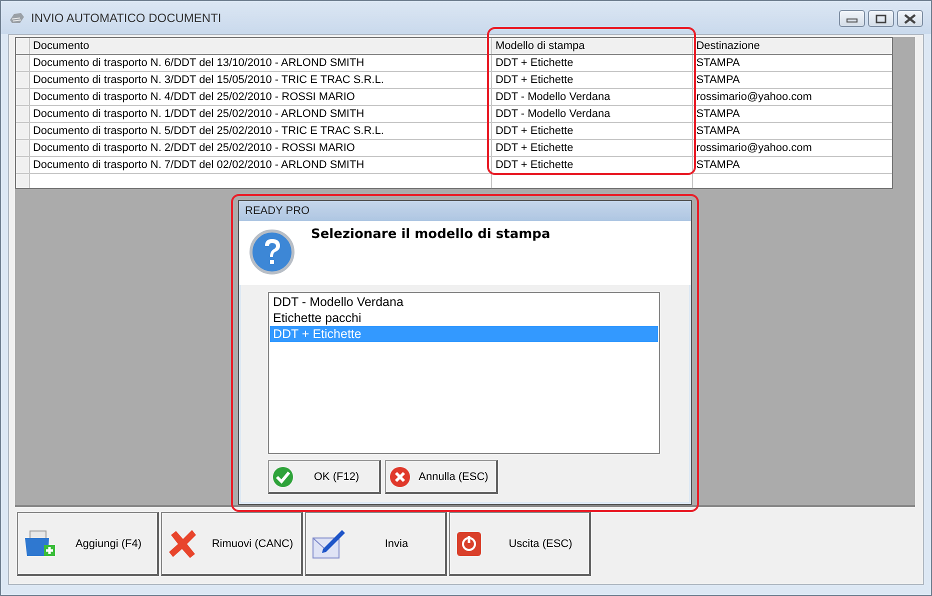  Describe the element at coordinates (464, 302) in the screenshot. I see `list-item: DDT - Modello Verdana` at that location.